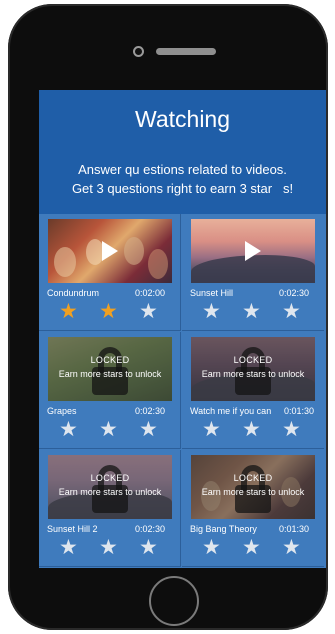 Image resolution: width=335 pixels, height=634 pixels. Describe the element at coordinates (138, 51) in the screenshot. I see `front-camera` at that location.